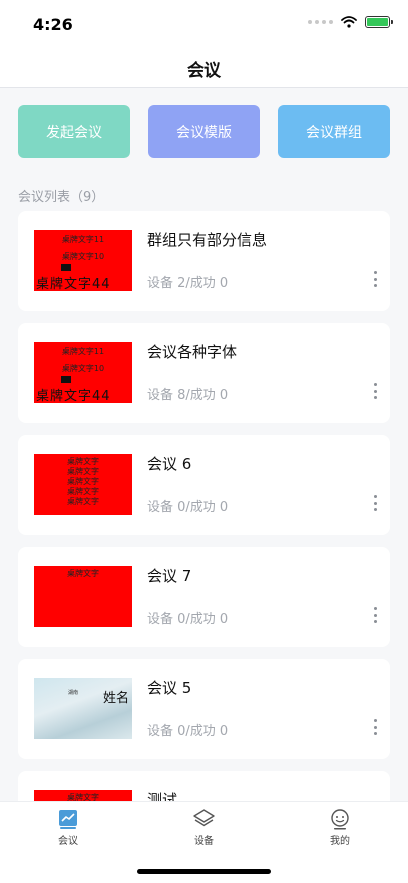 The width and height of the screenshot is (408, 883). What do you see at coordinates (169, 576) in the screenshot?
I see `meeting-title: 会议 7` at bounding box center [169, 576].